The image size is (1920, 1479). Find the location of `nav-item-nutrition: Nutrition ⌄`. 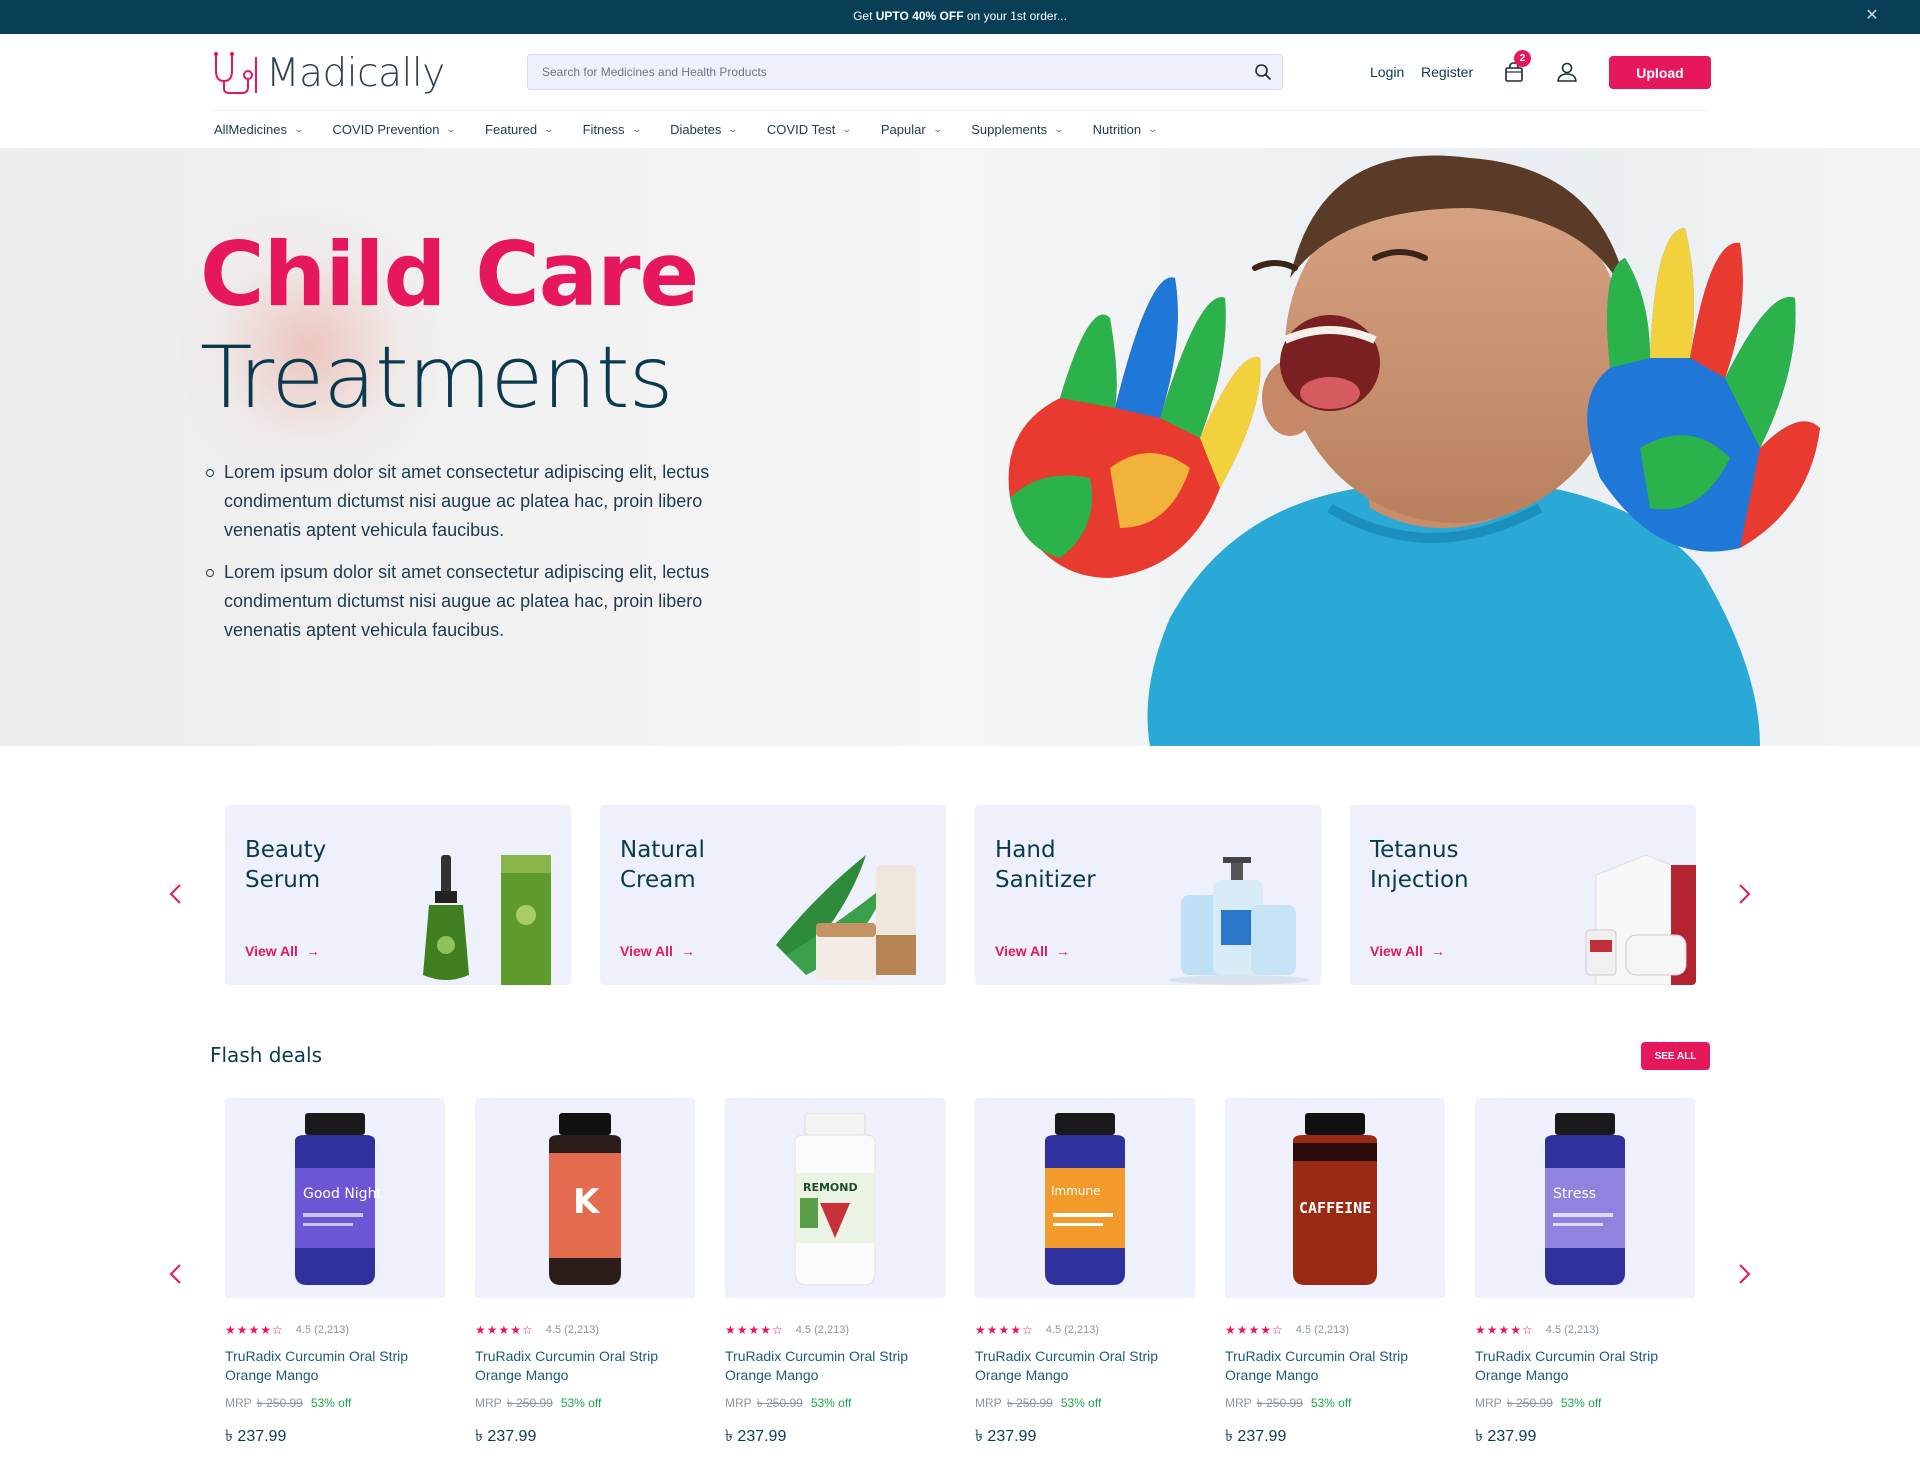

nav-item-nutrition: Nutrition ⌄ is located at coordinates (1125, 129).